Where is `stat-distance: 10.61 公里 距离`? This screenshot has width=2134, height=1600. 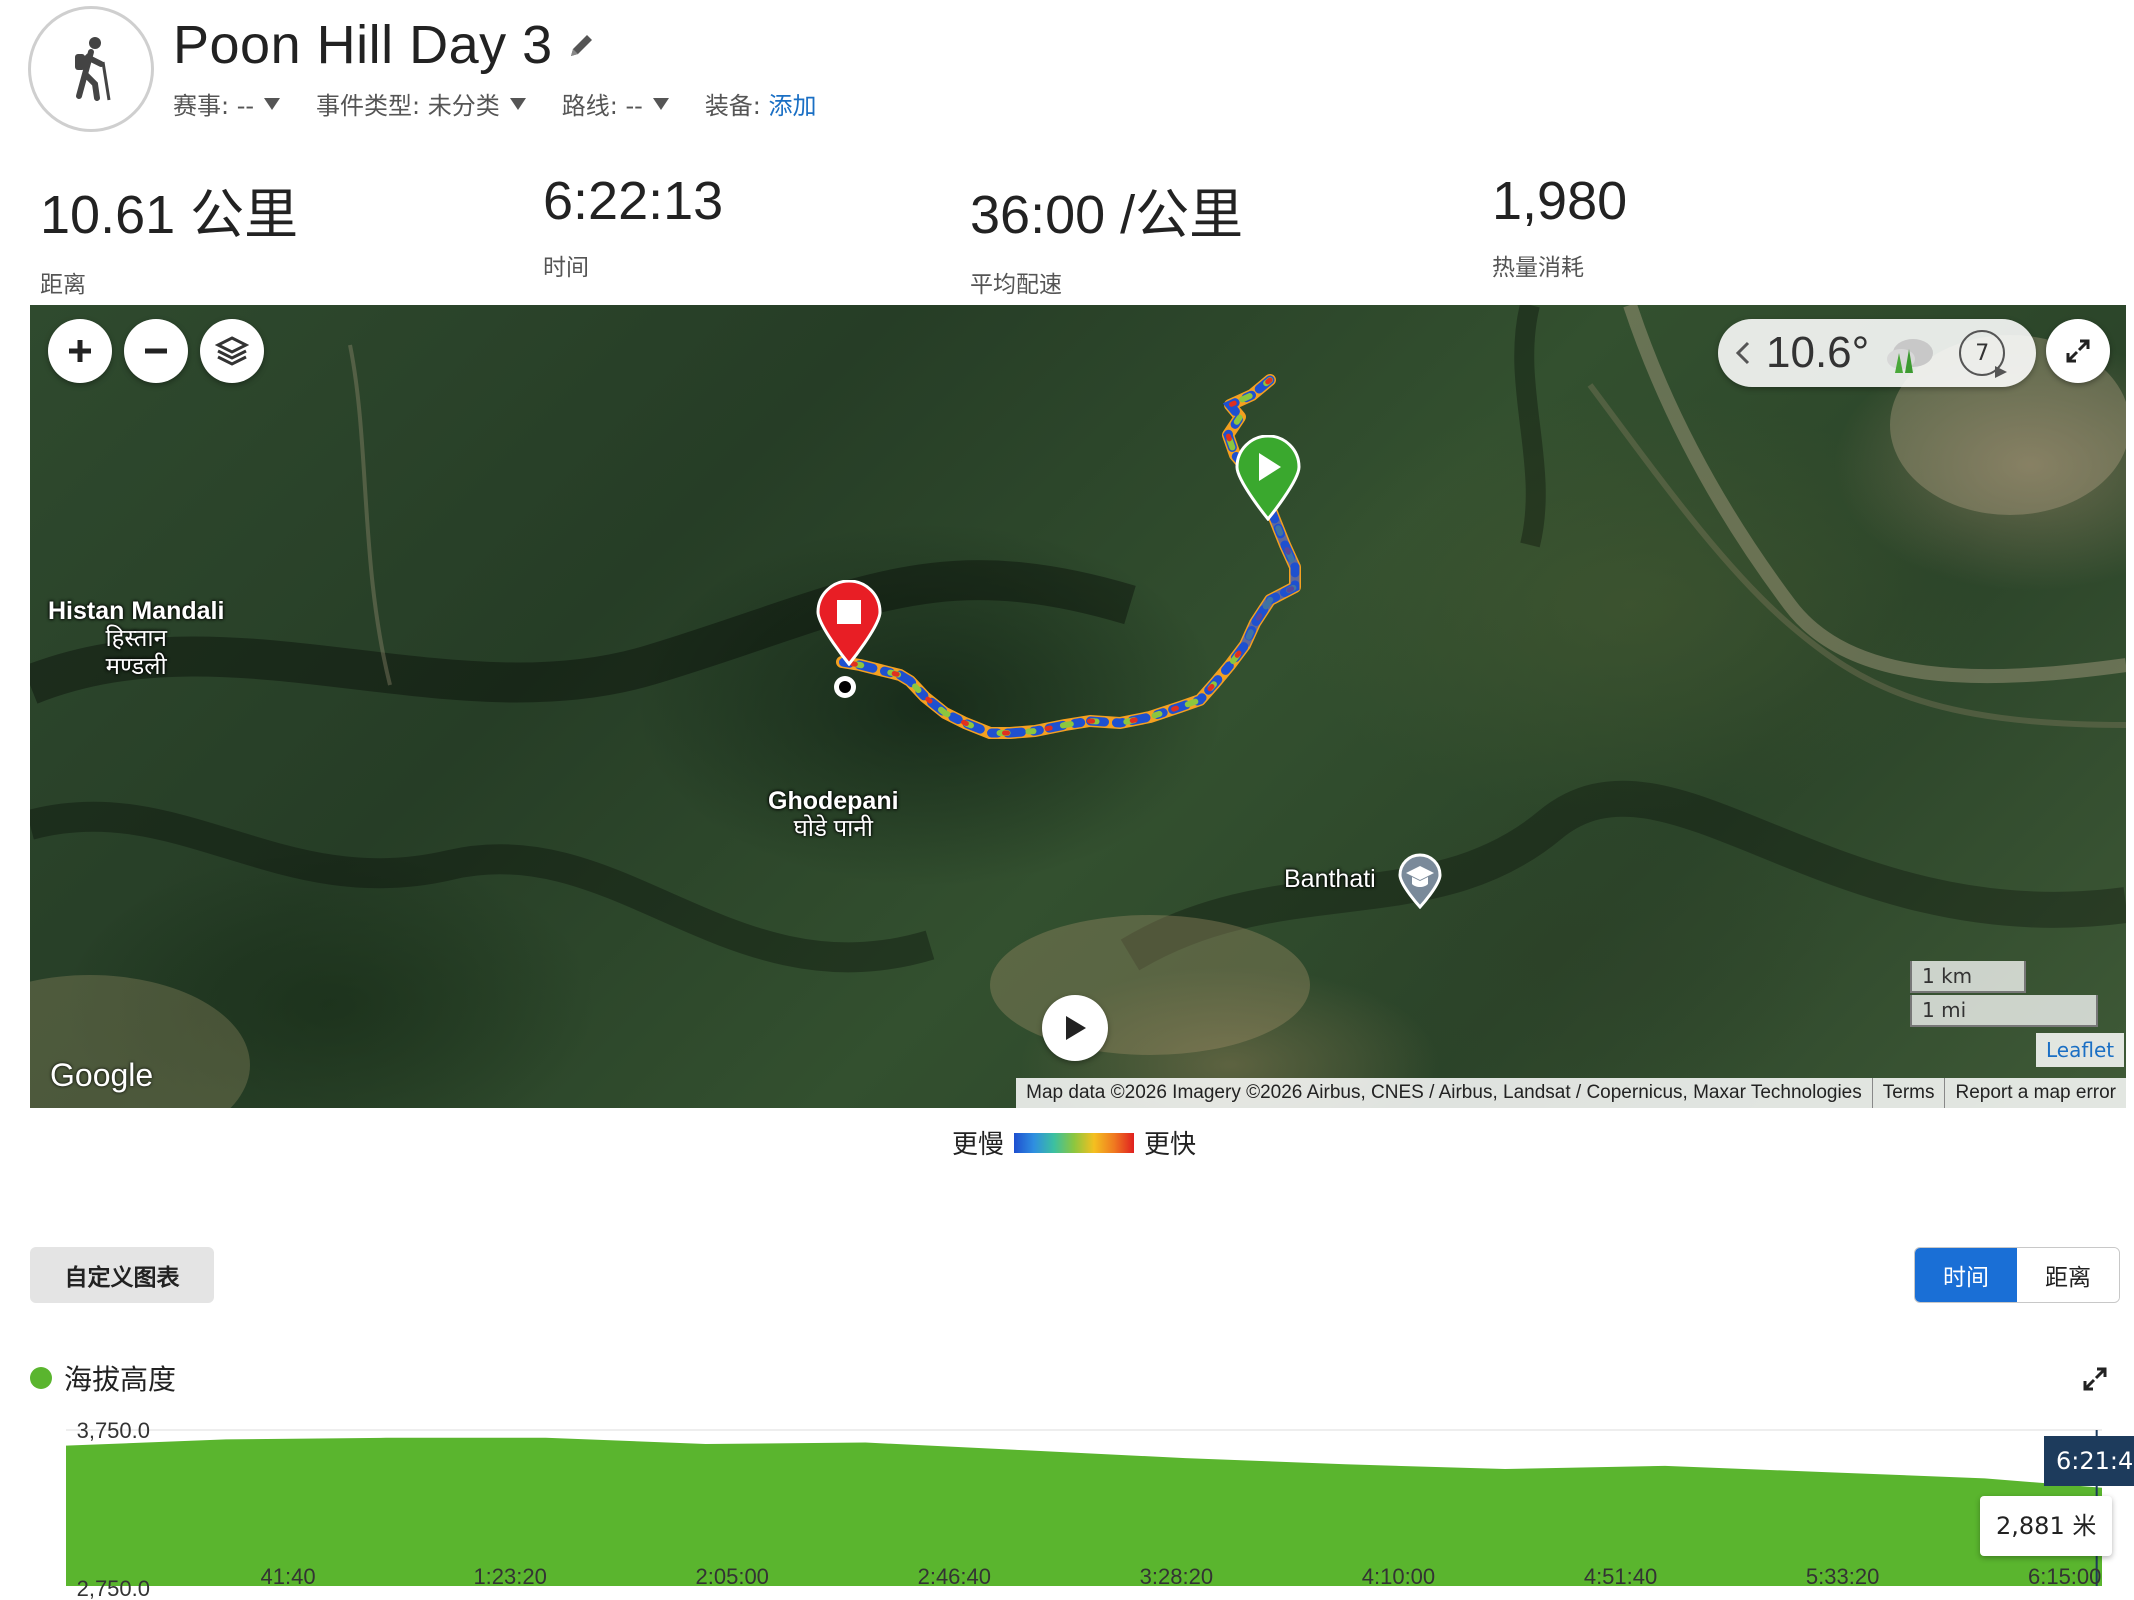
stat-distance: 10.61 公里 距离 is located at coordinates (169, 234).